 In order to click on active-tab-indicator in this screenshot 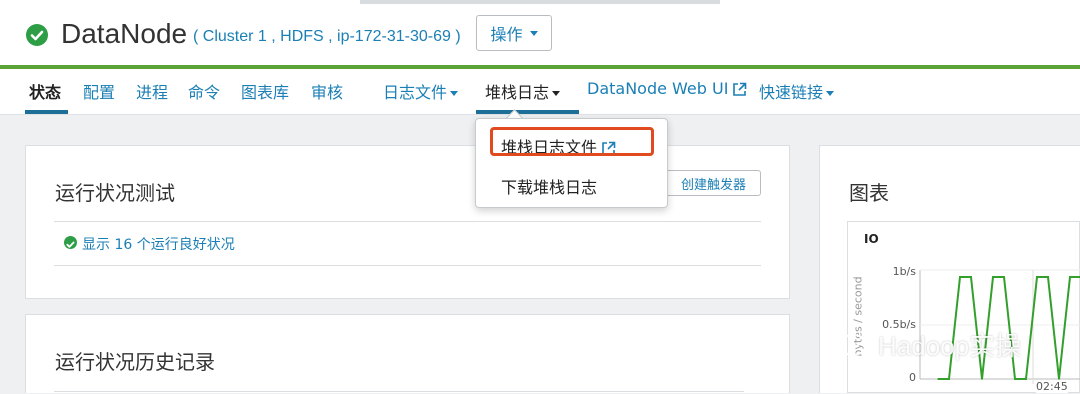, I will do `click(46, 112)`.